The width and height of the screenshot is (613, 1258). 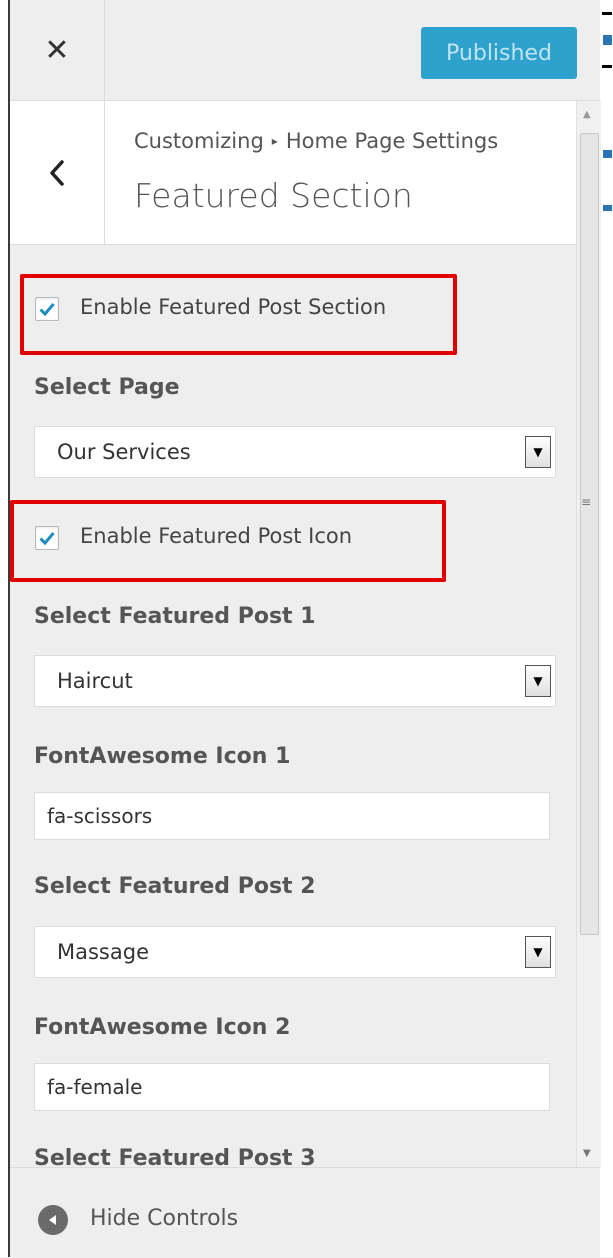 What do you see at coordinates (305, 1212) in the screenshot?
I see `customizer-footer: Hide Controls` at bounding box center [305, 1212].